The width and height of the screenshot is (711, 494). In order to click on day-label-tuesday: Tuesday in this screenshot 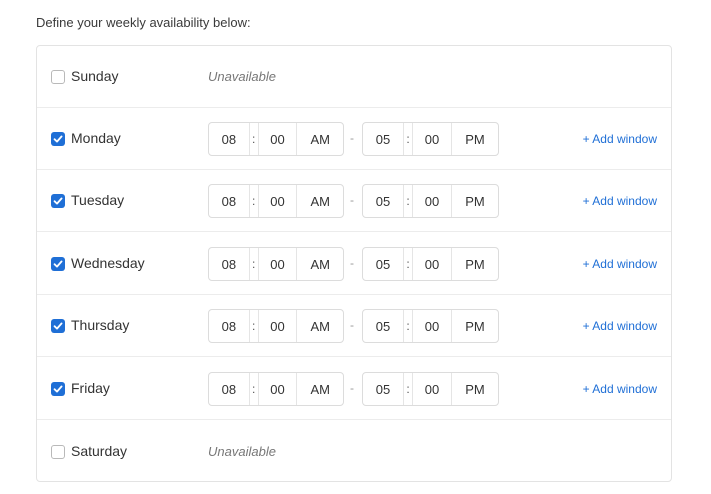, I will do `click(98, 200)`.